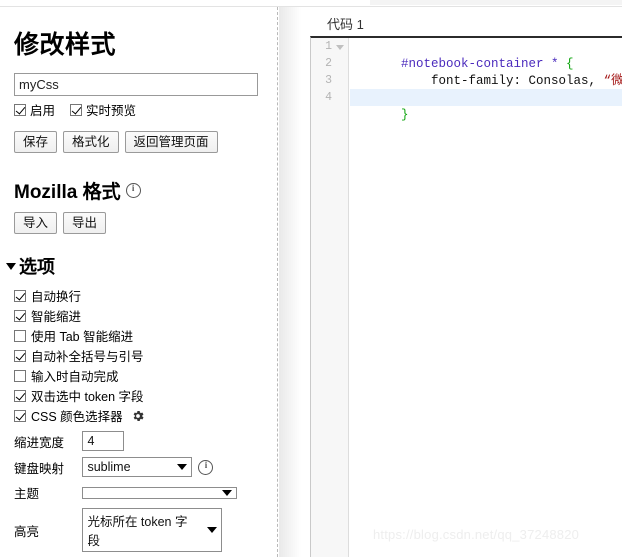 This screenshot has height=557, width=622. I want to click on option-word-wrap: 自动换行, so click(79, 296).